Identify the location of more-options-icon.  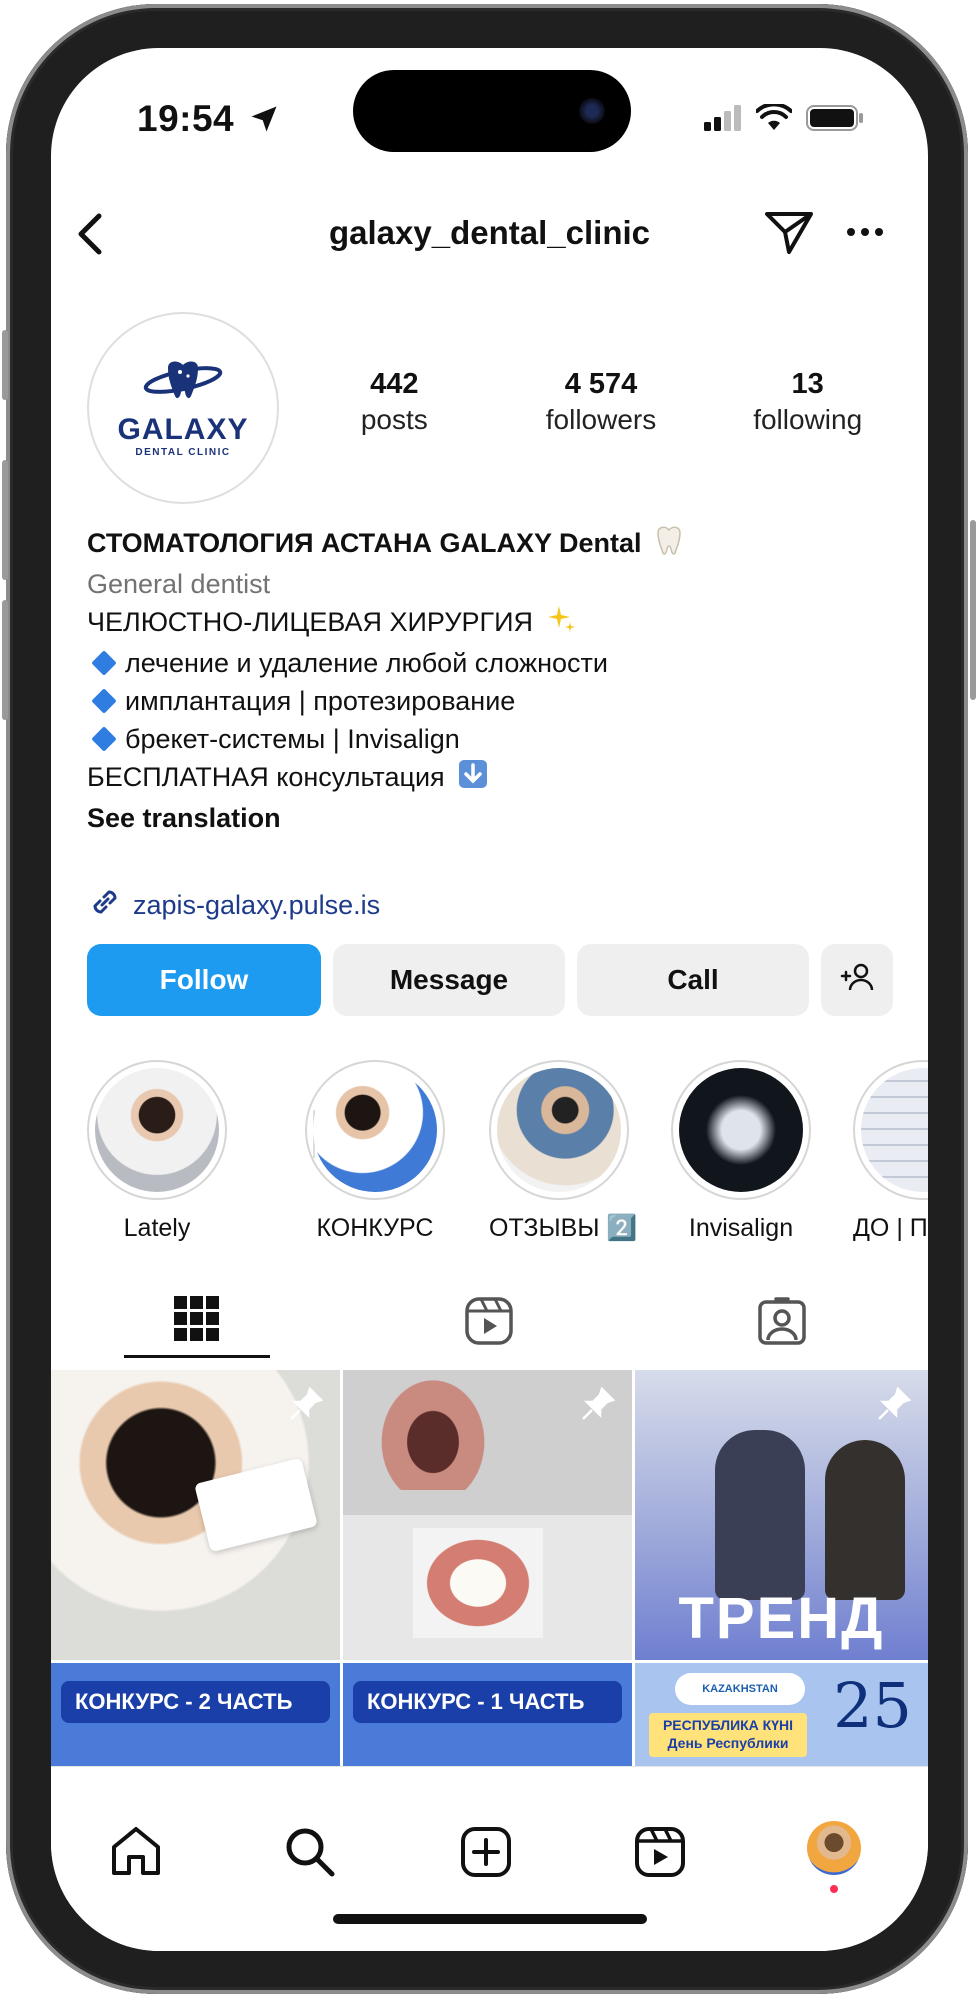
(865, 234).